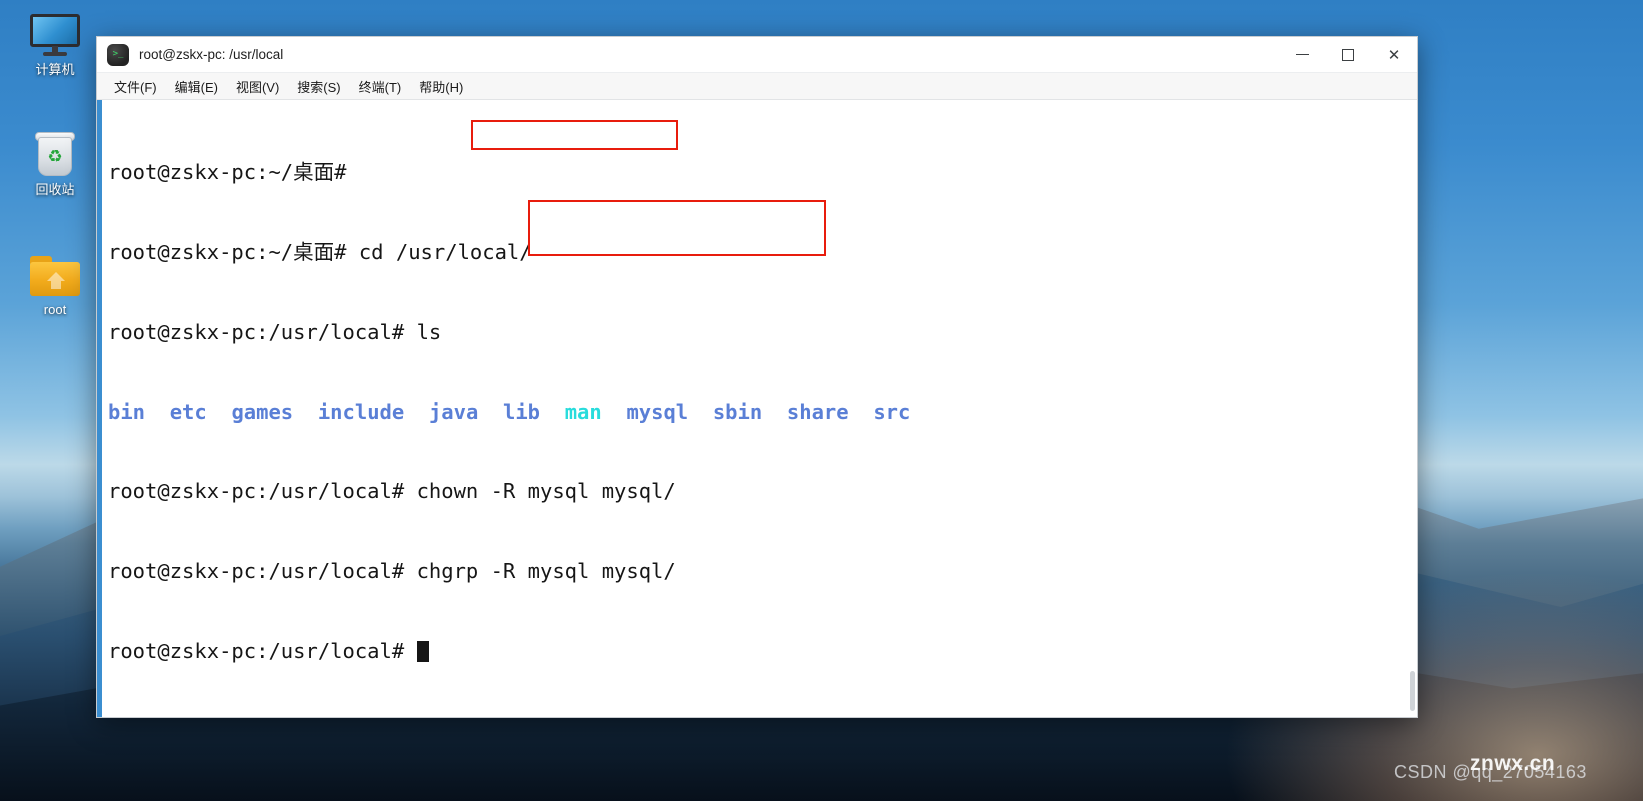 The width and height of the screenshot is (1643, 801). Describe the element at coordinates (453, 411) in the screenshot. I see `ls-entry-java: java` at that location.